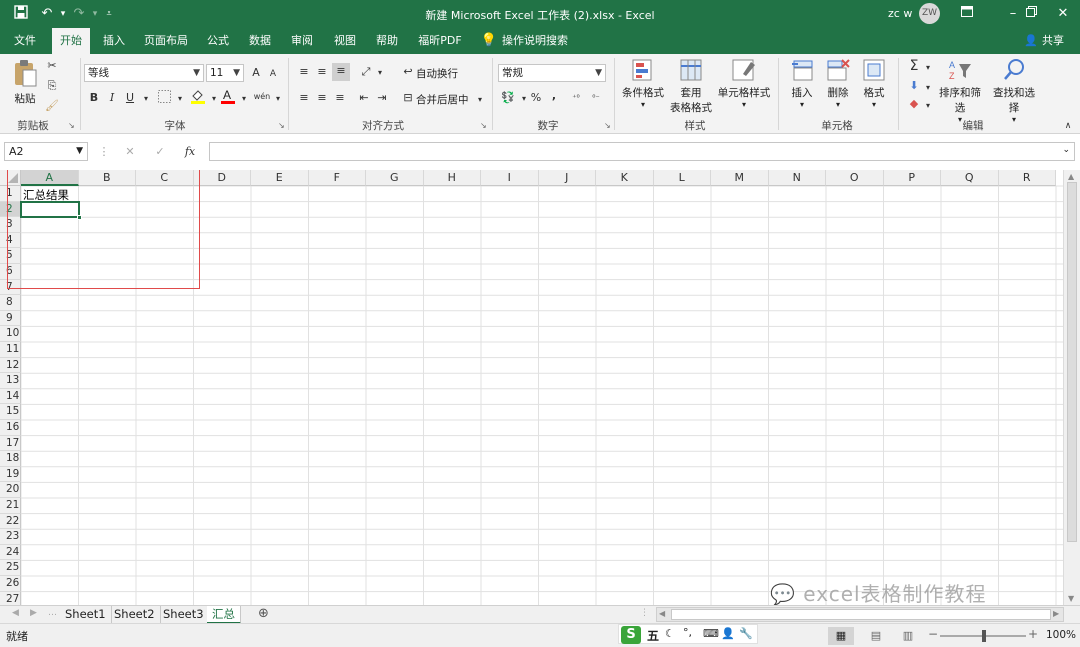 Image resolution: width=1080 pixels, height=647 pixels. What do you see at coordinates (408, 98) in the screenshot?
I see `merge-center-icon: ⊟` at bounding box center [408, 98].